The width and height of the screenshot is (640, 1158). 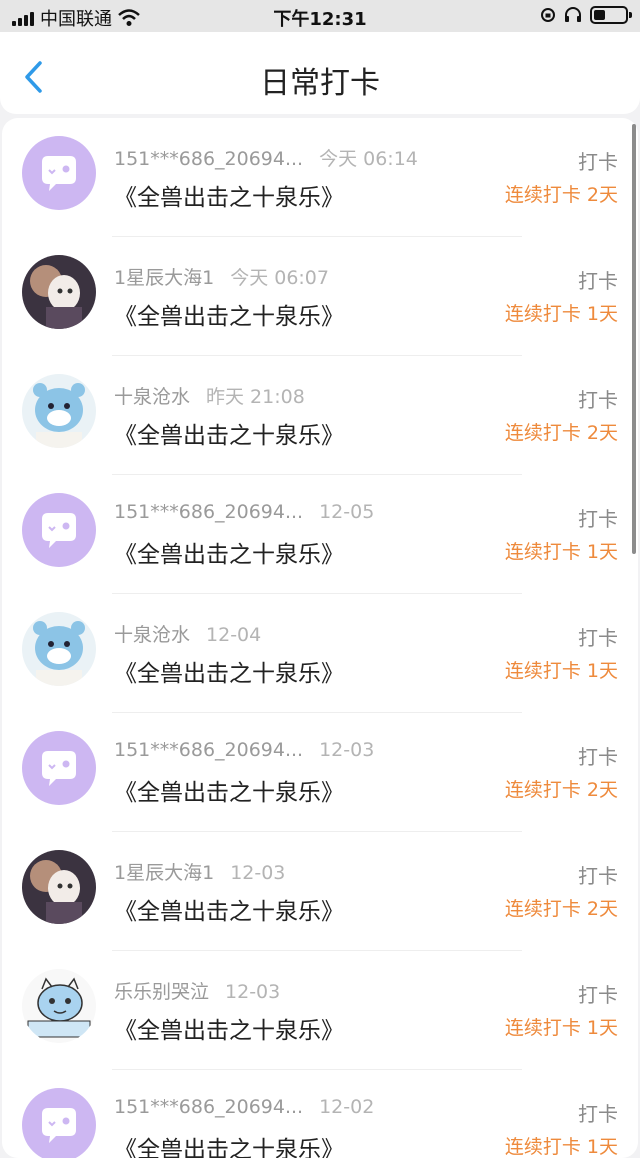 I want to click on item-meta: 151***686_20694... 12-03, so click(x=244, y=750).